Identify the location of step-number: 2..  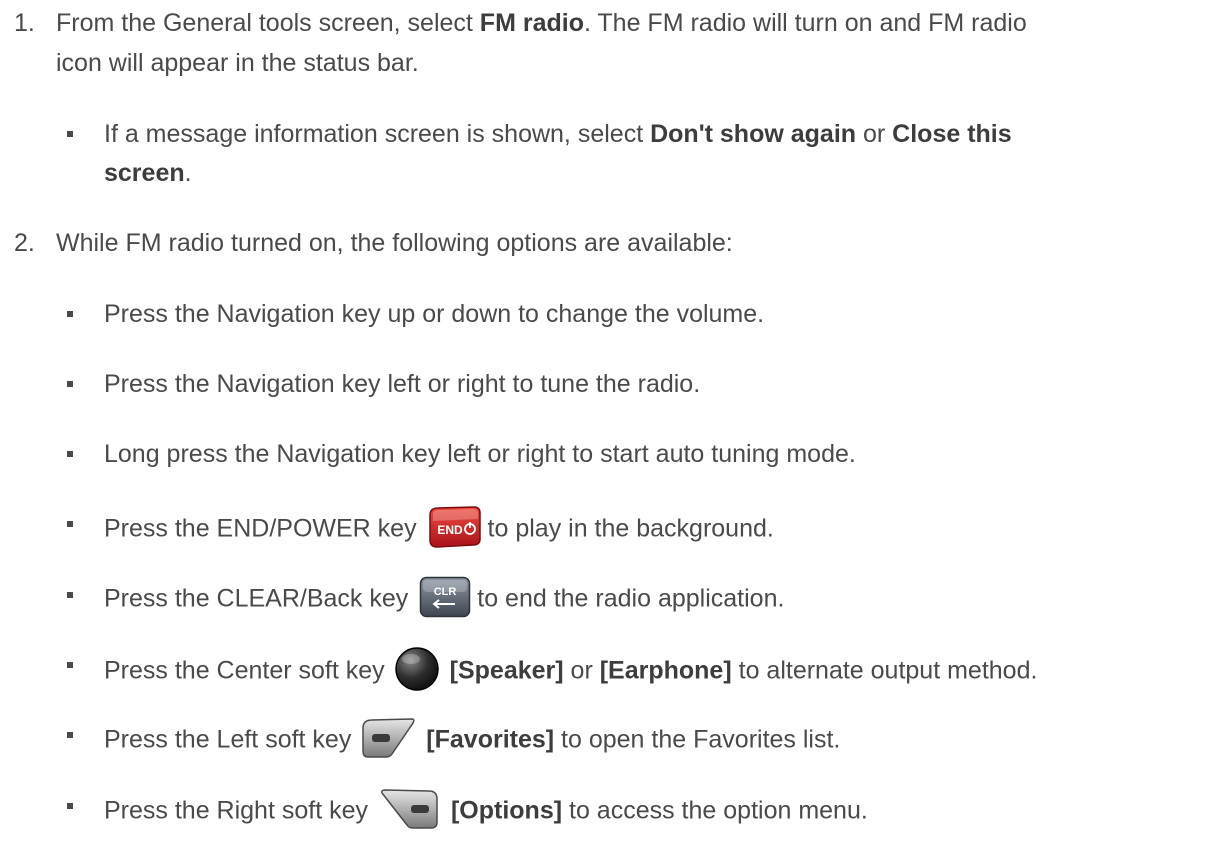
(24, 243).